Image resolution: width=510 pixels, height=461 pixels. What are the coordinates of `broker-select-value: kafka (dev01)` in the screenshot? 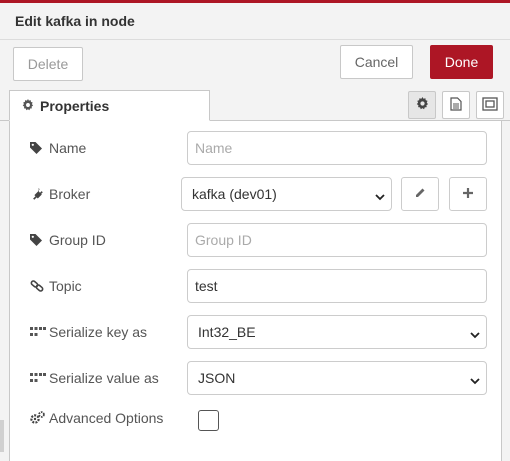 It's located at (234, 194).